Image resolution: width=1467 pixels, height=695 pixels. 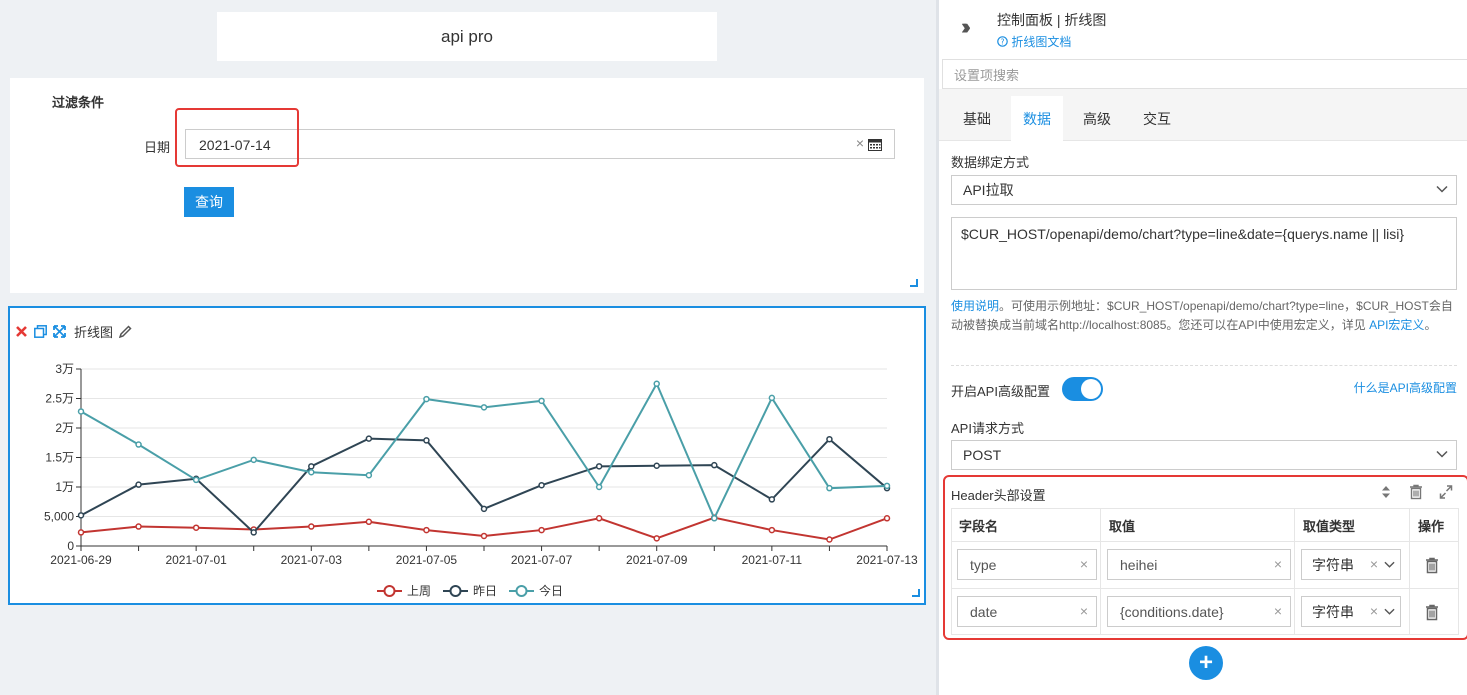 What do you see at coordinates (1034, 41) in the screenshot?
I see `doc-link: ? 折线图文档` at bounding box center [1034, 41].